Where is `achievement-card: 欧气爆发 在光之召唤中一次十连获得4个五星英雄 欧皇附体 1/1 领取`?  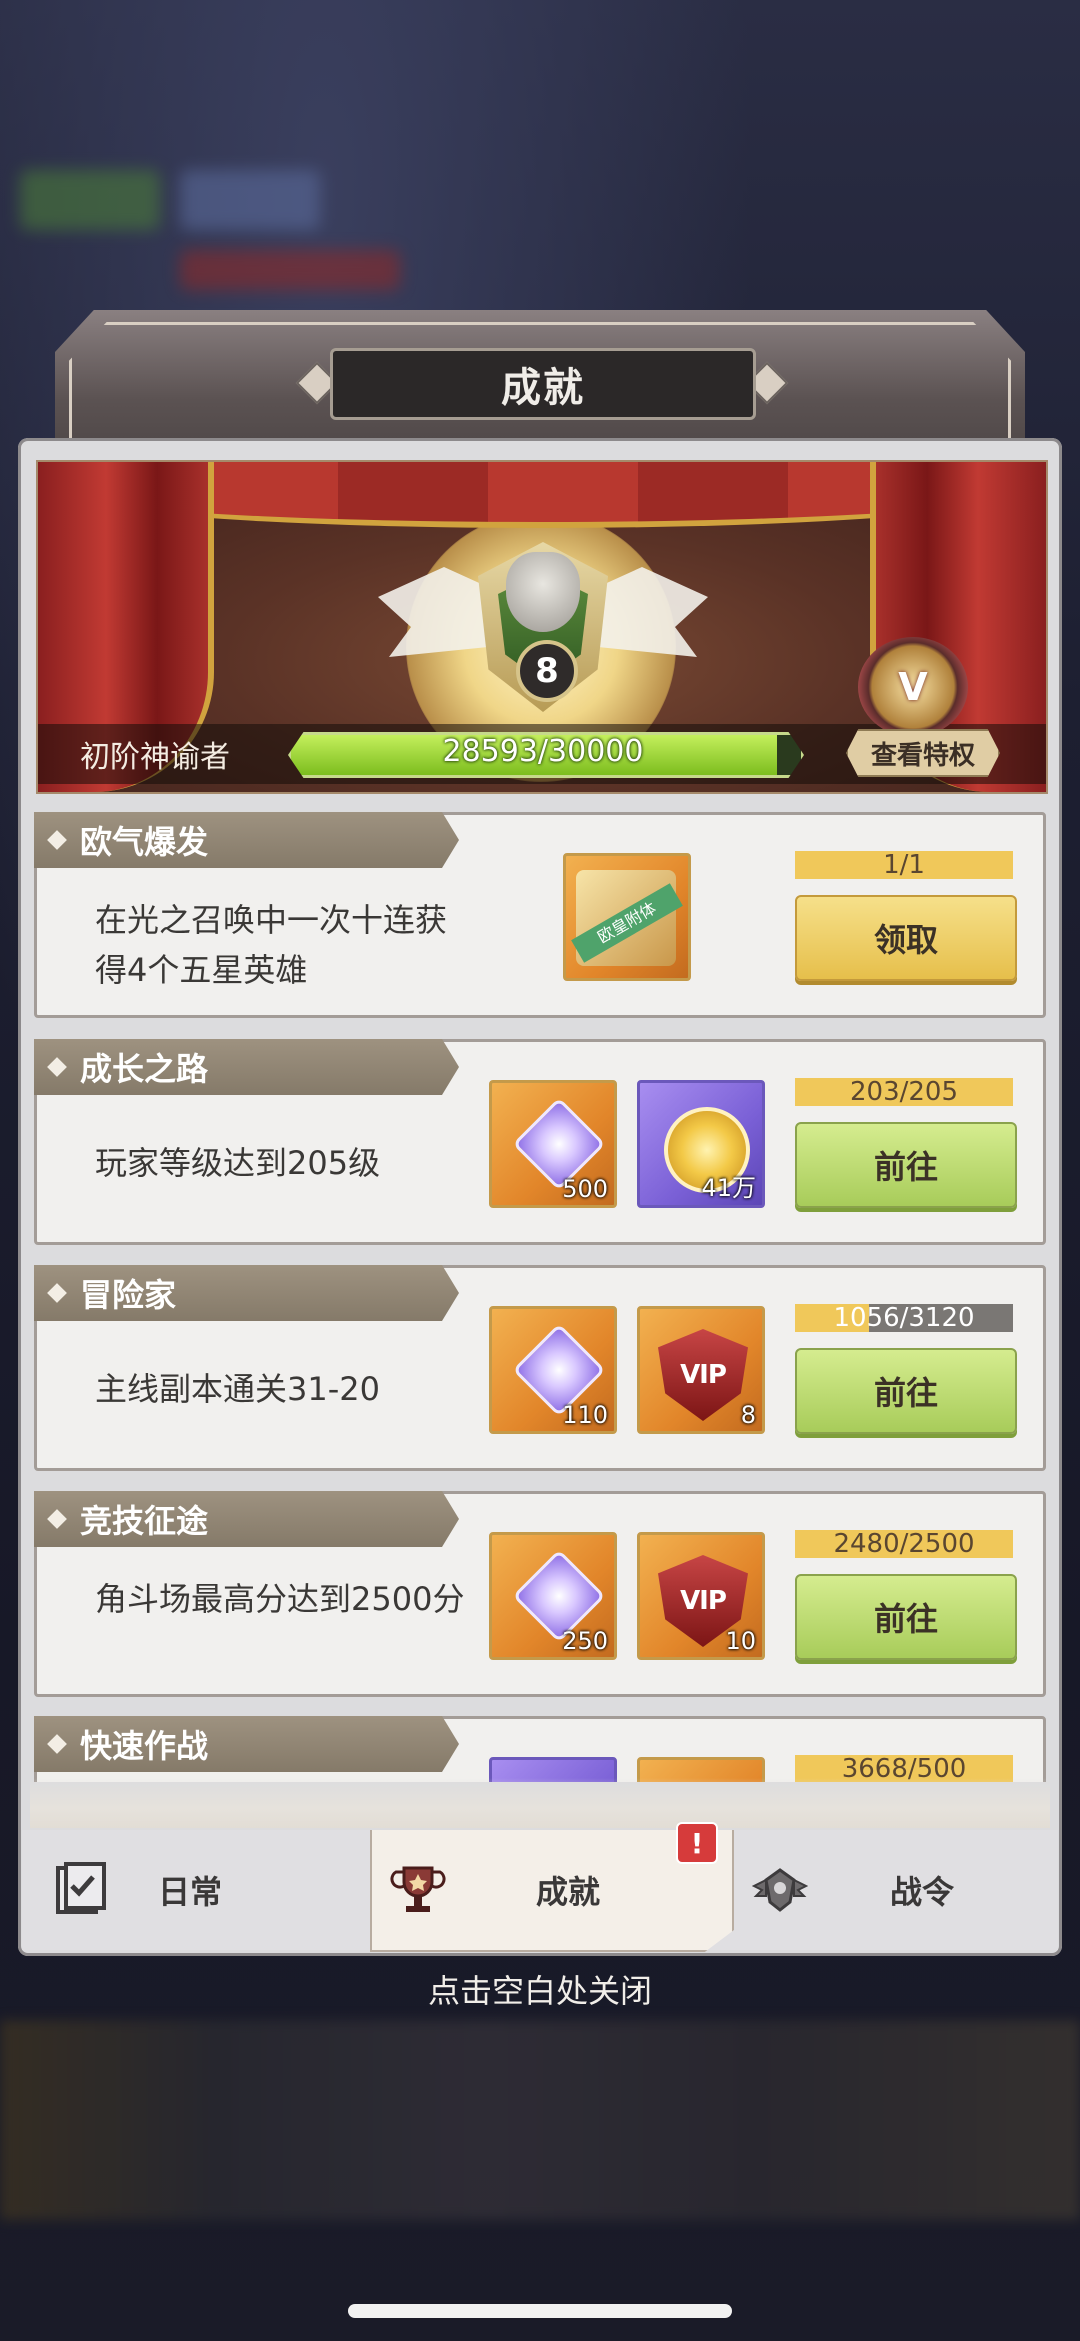 achievement-card: 欧气爆发 在光之召唤中一次十连获得4个五星英雄 欧皇附体 1/1 领取 is located at coordinates (540, 915).